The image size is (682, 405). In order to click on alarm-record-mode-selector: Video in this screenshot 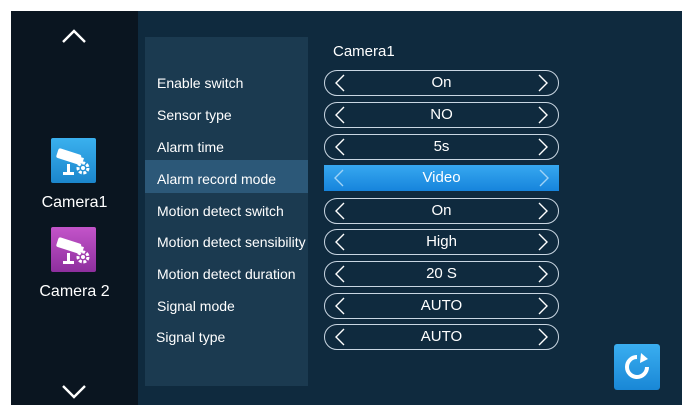, I will do `click(441, 178)`.